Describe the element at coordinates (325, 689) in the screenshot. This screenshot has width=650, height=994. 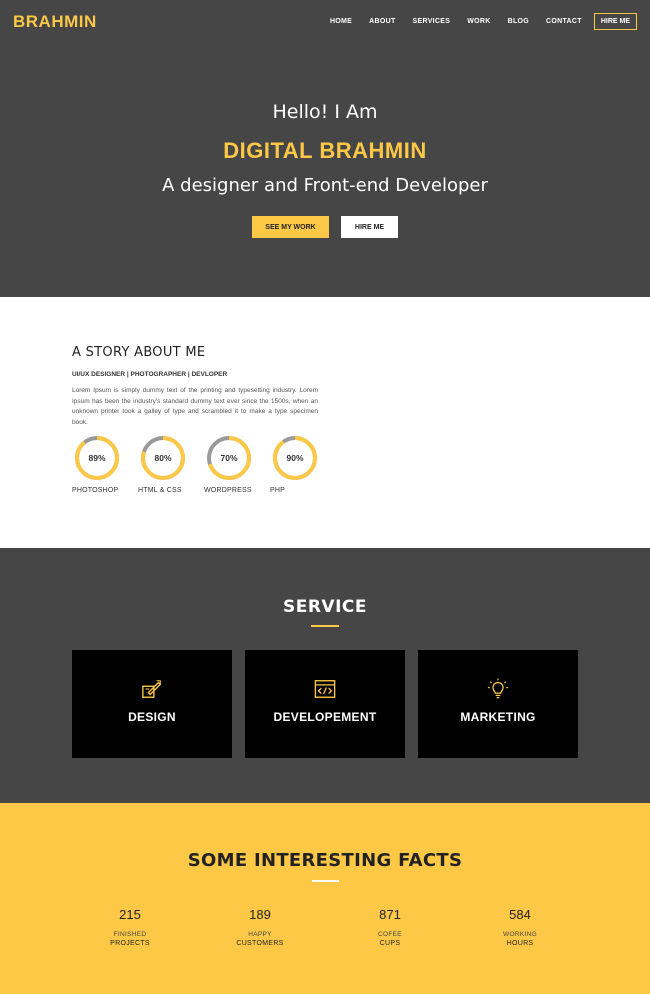
I see `code-window-icon` at that location.